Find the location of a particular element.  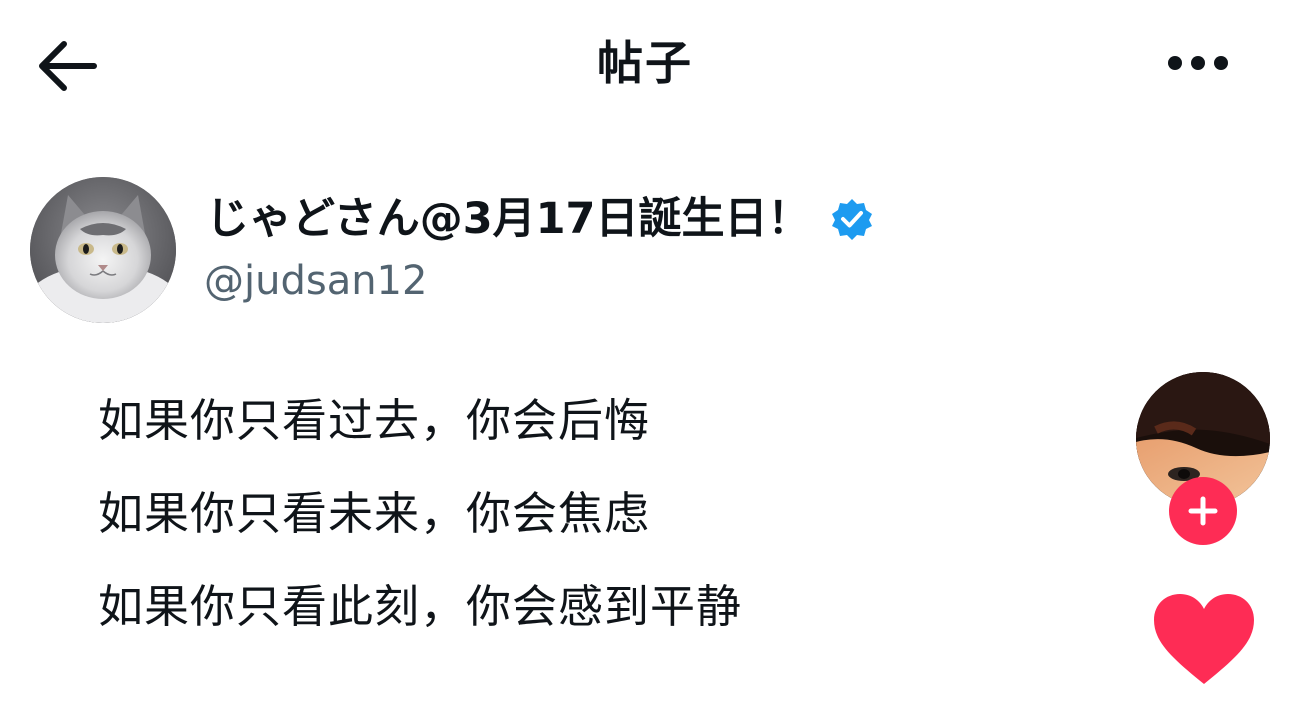

follow-button is located at coordinates (1203, 511).